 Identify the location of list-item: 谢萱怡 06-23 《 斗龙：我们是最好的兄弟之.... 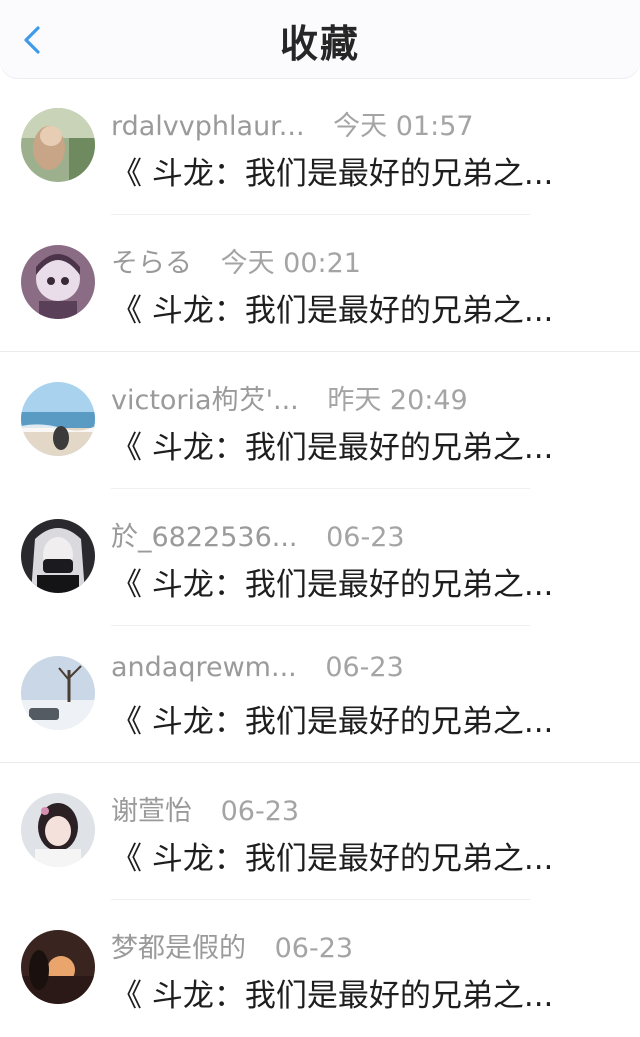
(320, 831).